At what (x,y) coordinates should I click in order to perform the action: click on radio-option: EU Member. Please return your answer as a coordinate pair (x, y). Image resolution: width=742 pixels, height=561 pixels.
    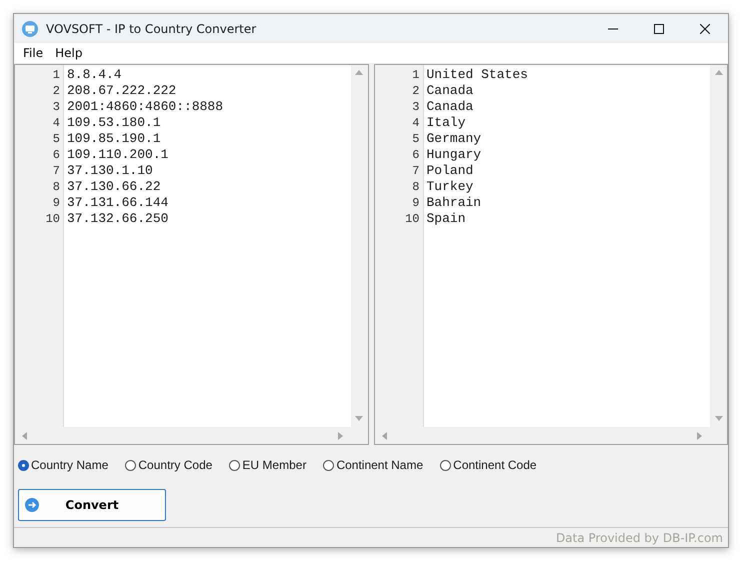
    Looking at the image, I should click on (267, 465).